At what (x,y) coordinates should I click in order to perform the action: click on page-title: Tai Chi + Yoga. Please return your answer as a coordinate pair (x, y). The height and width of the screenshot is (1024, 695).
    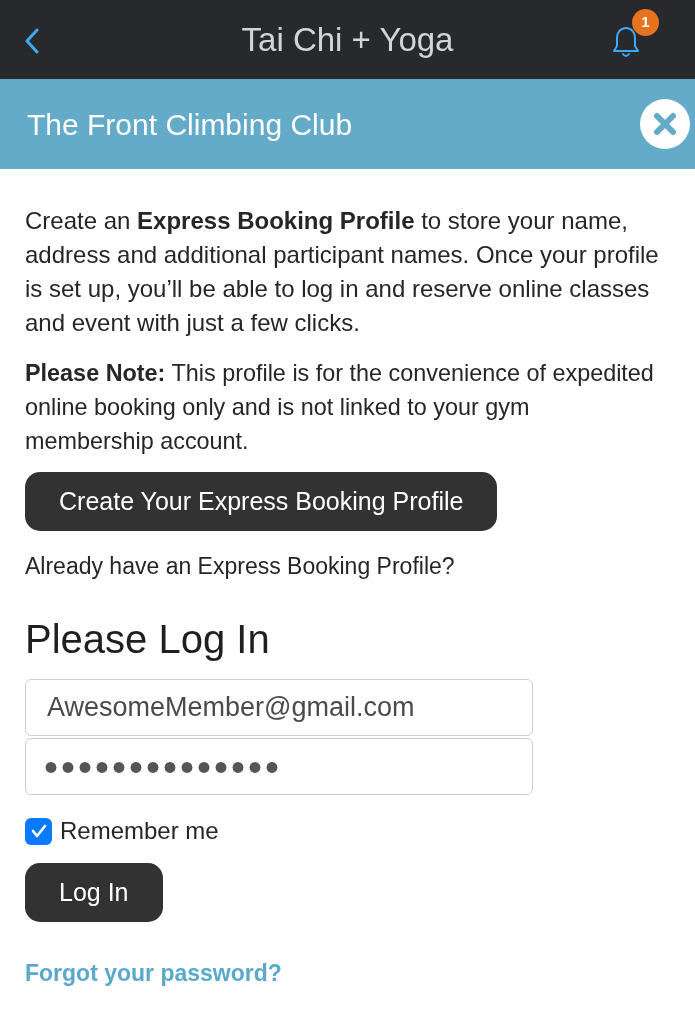
    Looking at the image, I should click on (347, 39).